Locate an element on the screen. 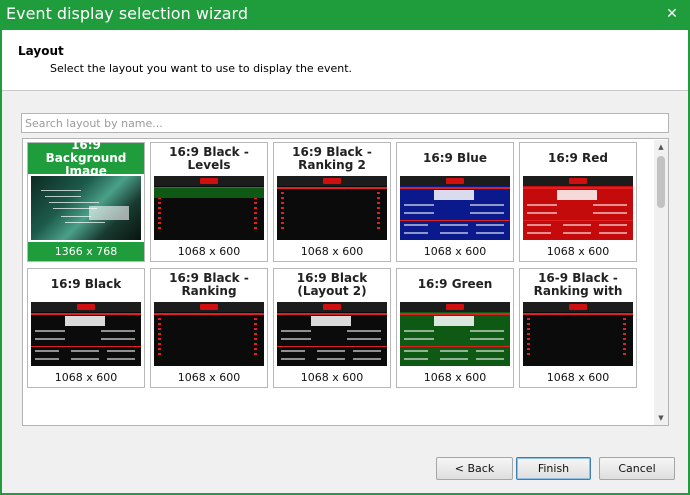 The width and height of the screenshot is (690, 495). close-icon: ✕ is located at coordinates (672, 14).